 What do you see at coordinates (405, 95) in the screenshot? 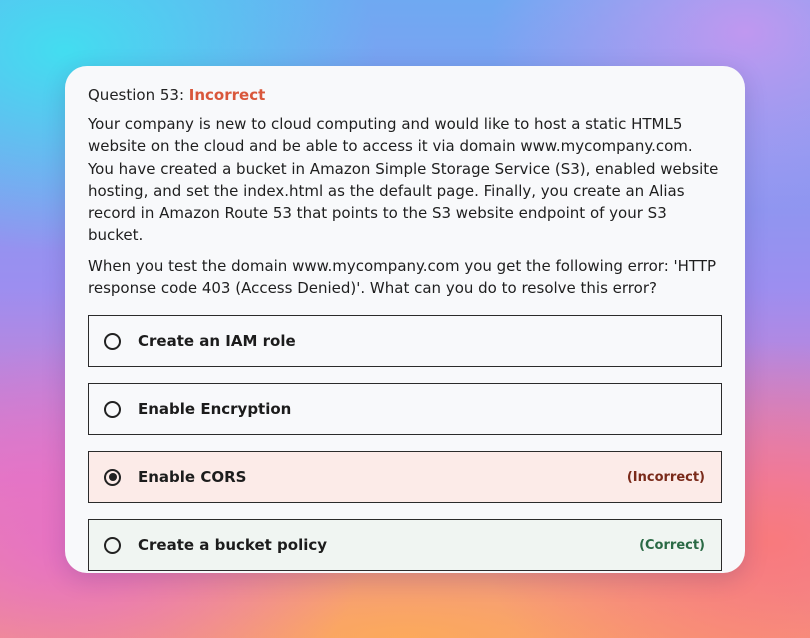
I see `question-header: Question 53: Incorrect` at bounding box center [405, 95].